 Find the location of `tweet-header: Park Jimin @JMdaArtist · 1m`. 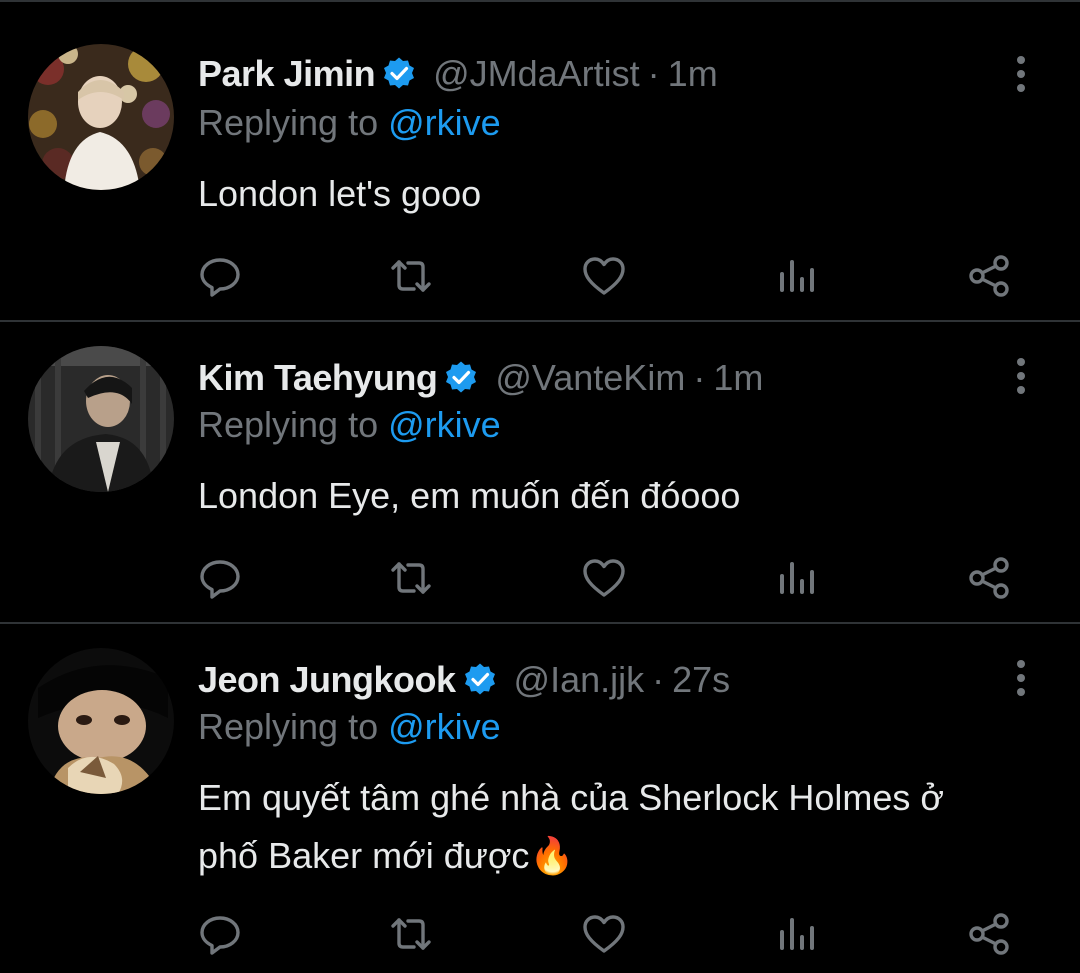

tweet-header: Park Jimin @JMdaArtist · 1m is located at coordinates (458, 74).